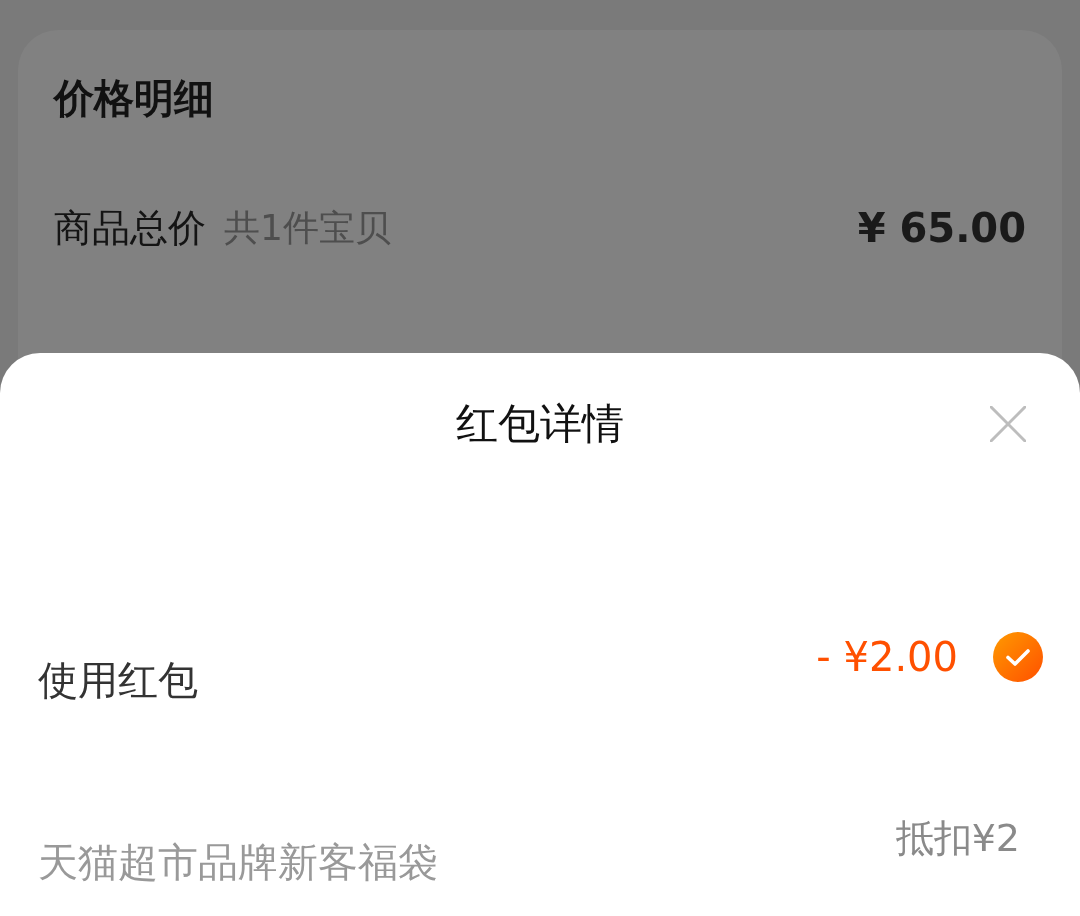 The width and height of the screenshot is (1080, 916). What do you see at coordinates (1008, 424) in the screenshot?
I see `close-icon` at bounding box center [1008, 424].